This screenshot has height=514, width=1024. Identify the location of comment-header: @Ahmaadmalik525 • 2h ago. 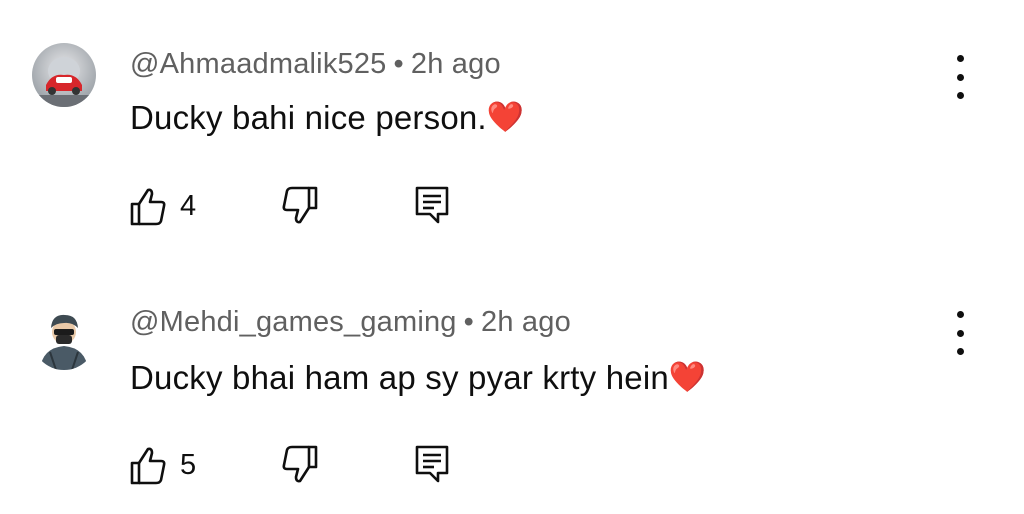
(315, 64).